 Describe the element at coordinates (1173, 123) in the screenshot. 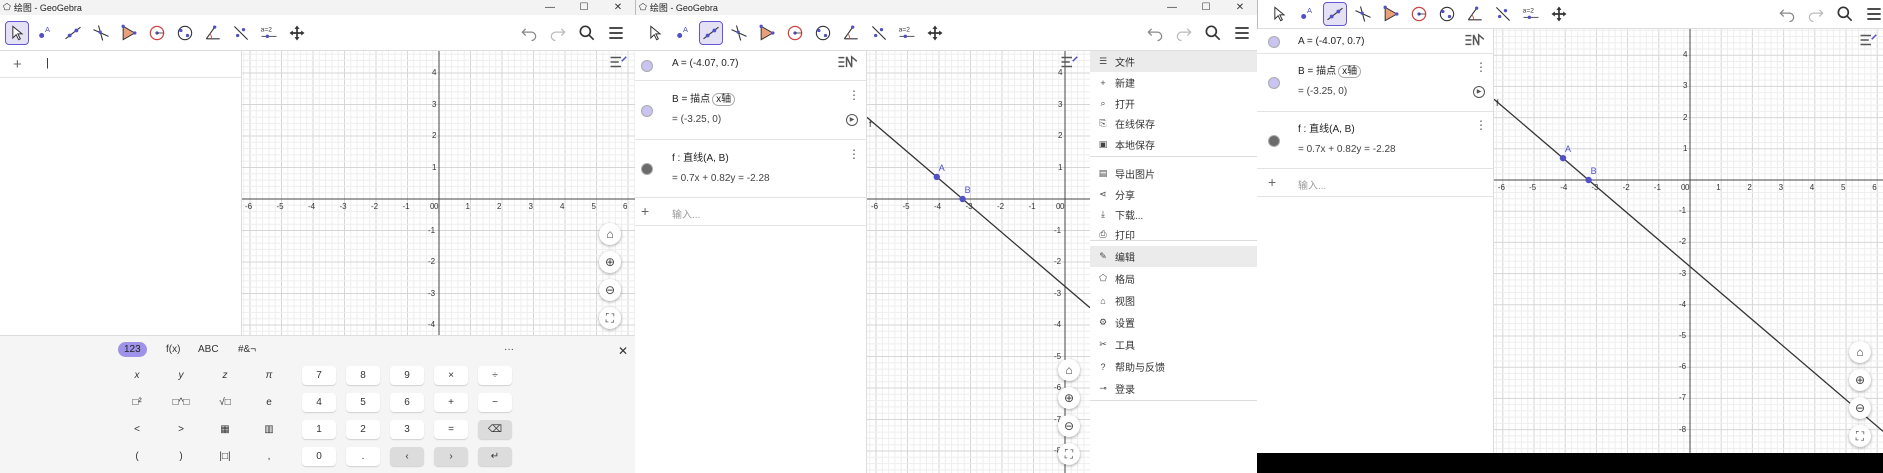

I see `menu-save-online: ⎘ 在线保存` at that location.